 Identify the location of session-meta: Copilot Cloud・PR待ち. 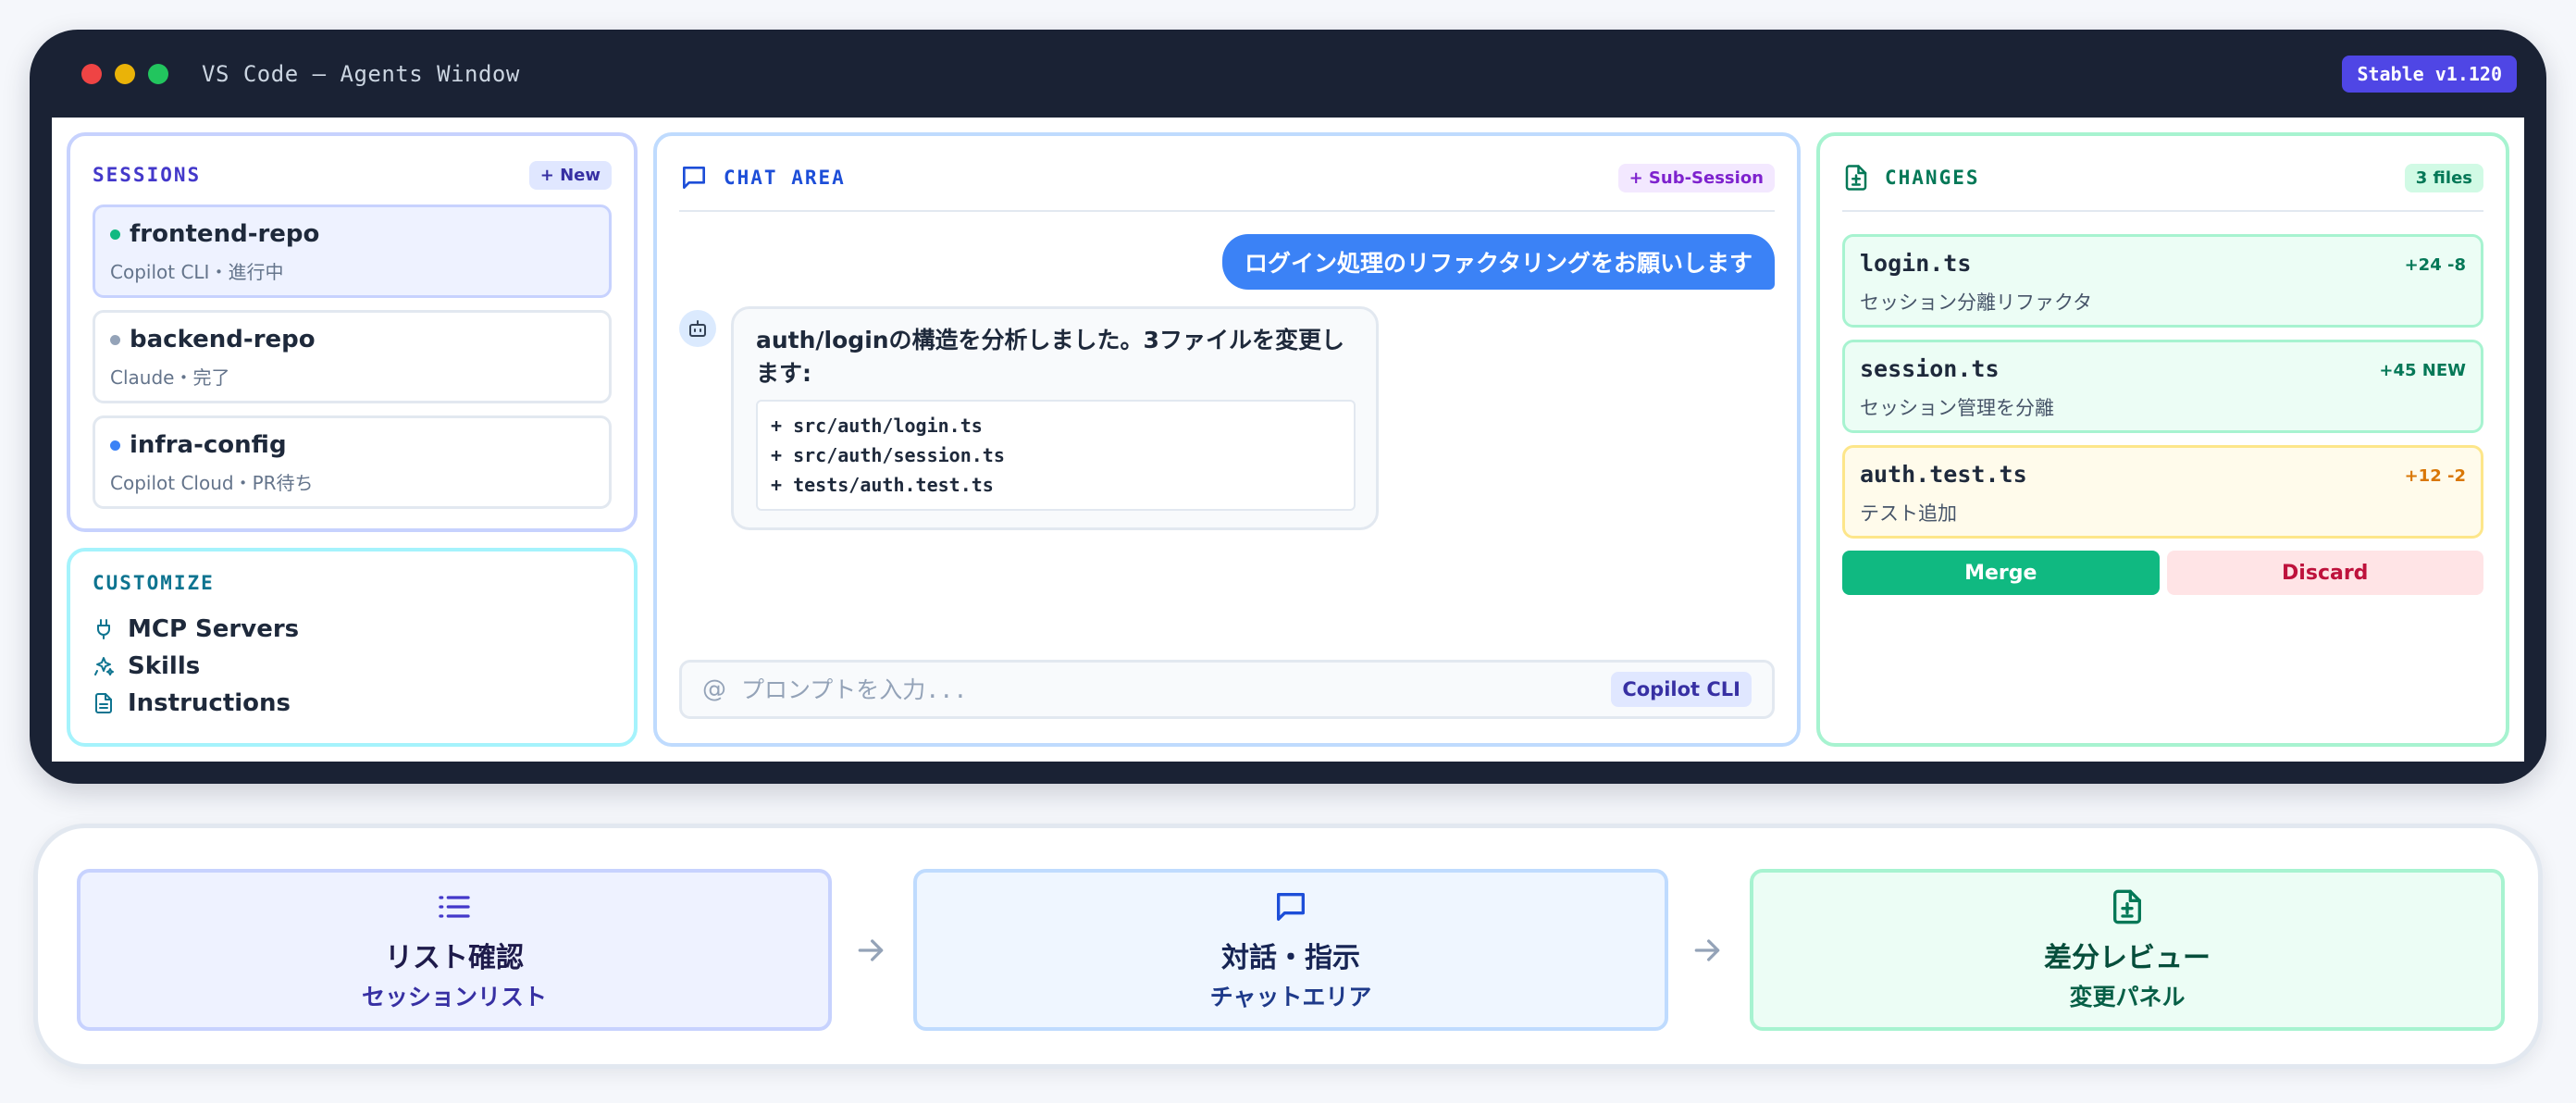
(212, 483).